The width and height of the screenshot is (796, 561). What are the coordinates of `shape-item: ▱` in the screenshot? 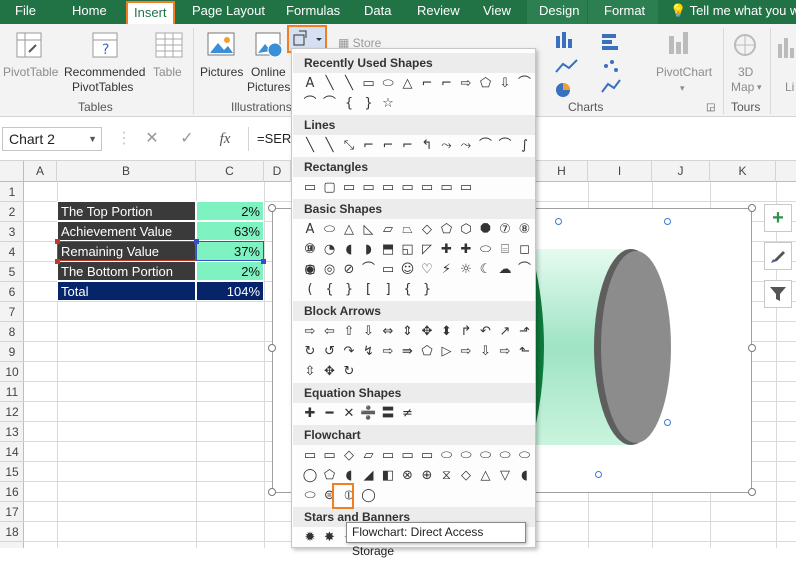 It's located at (369, 456).